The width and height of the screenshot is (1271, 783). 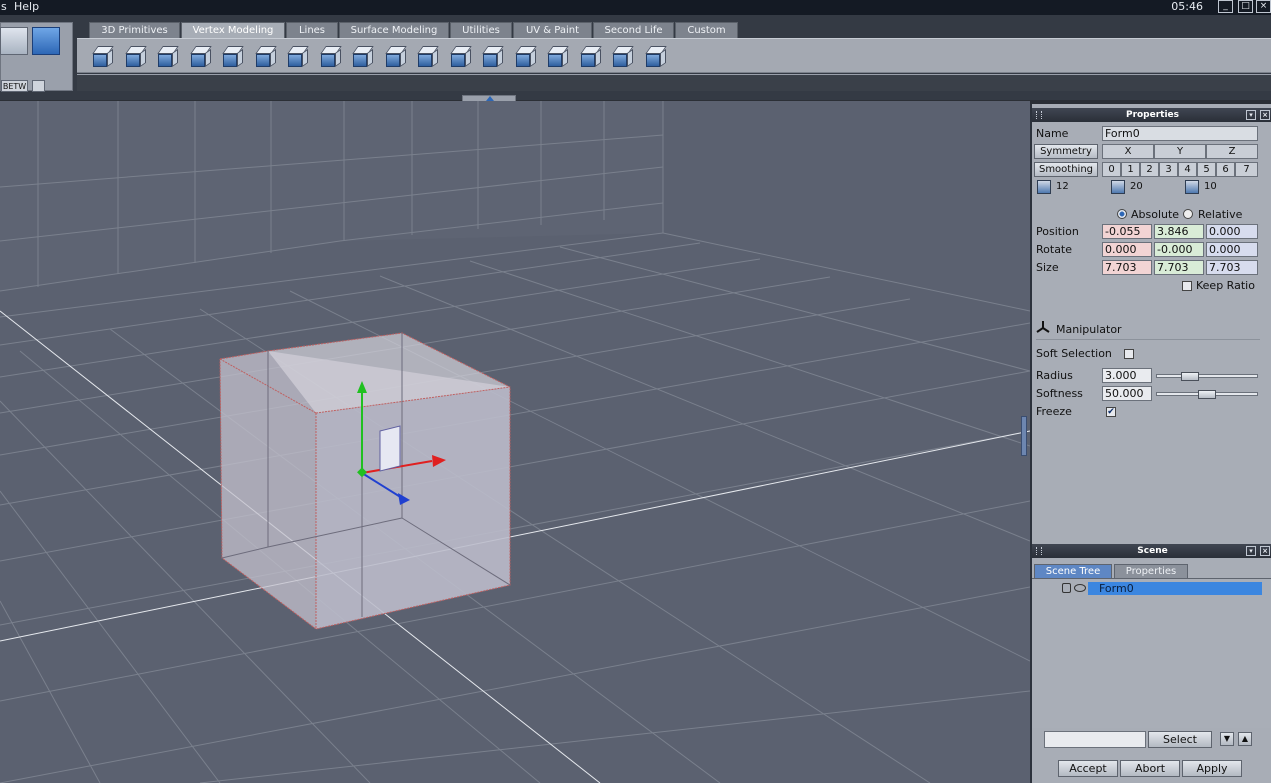 What do you see at coordinates (1225, 285) in the screenshot?
I see `keep-ratio-label: Keep Ratio` at bounding box center [1225, 285].